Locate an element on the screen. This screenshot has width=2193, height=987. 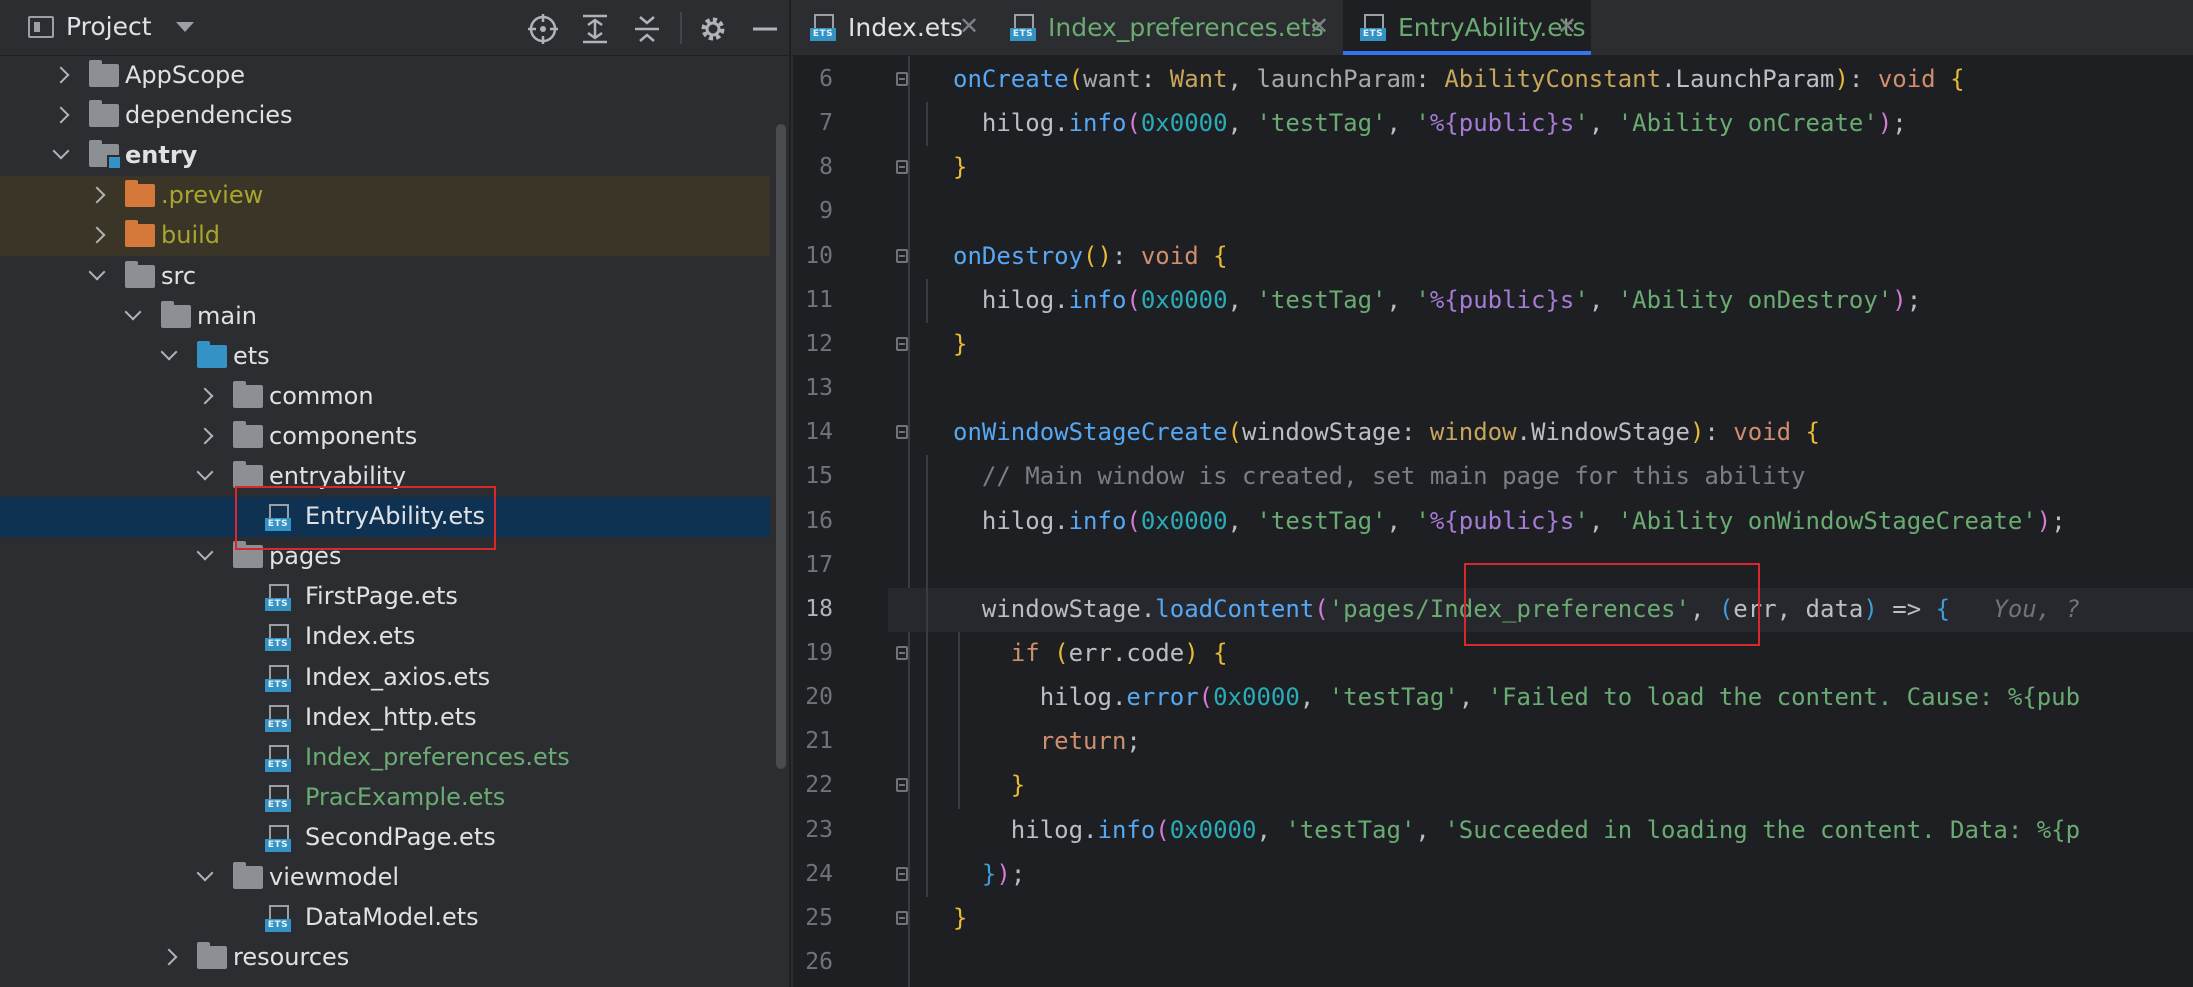
tree-folder-item: viewmodel is located at coordinates (385, 878).